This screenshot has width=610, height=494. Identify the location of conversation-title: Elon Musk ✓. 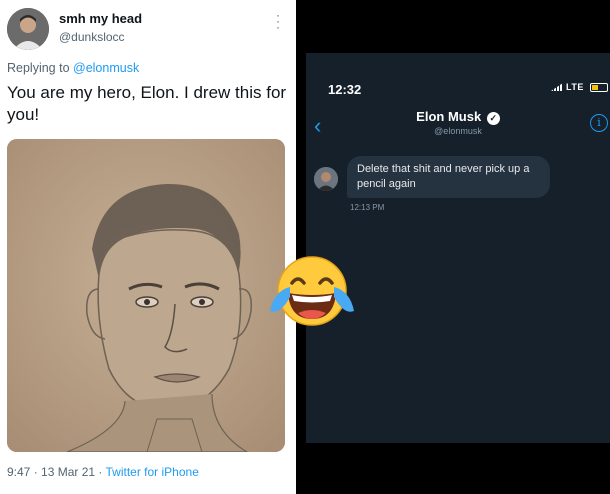
(458, 117).